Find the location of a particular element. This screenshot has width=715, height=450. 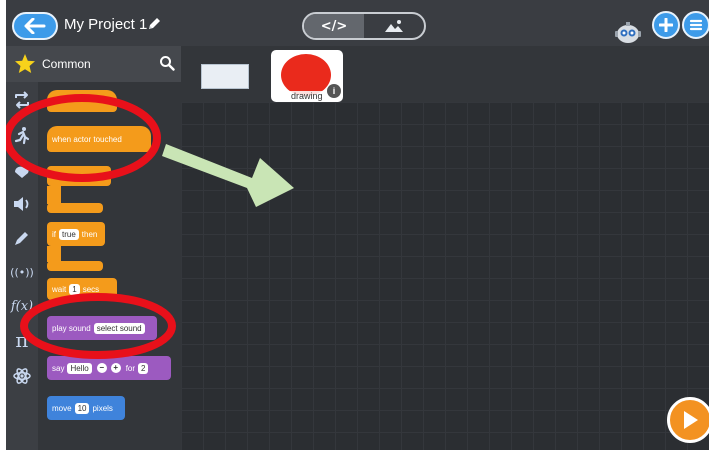

highlight-circle-when-touched is located at coordinates (83, 138).